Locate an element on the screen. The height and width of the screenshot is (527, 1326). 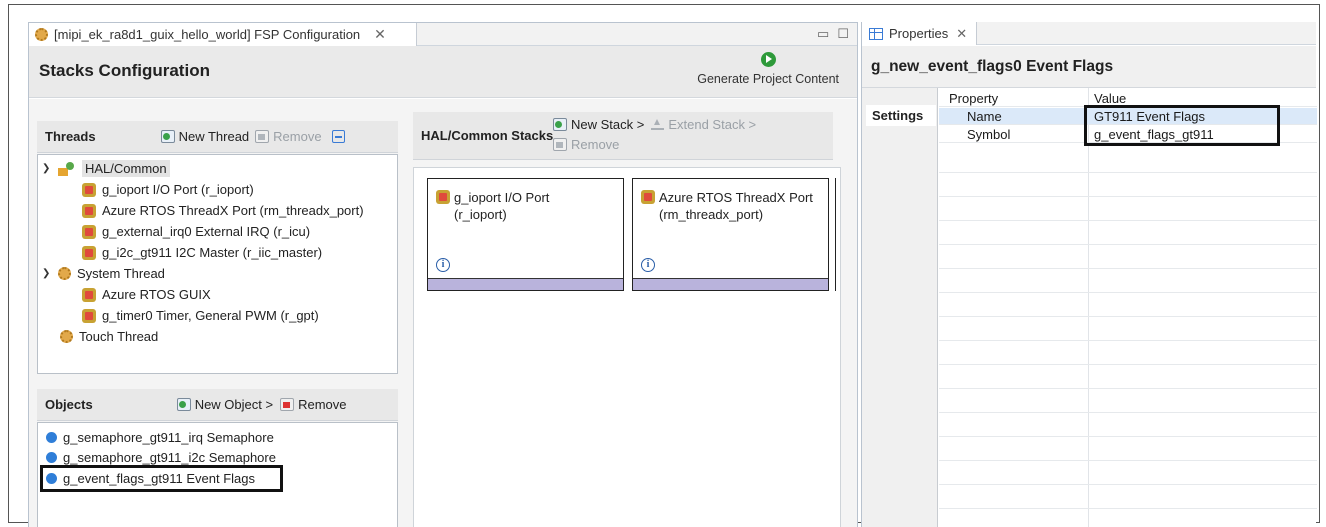
tree-item-touch-thread: Touch Thread is located at coordinates (109, 336).